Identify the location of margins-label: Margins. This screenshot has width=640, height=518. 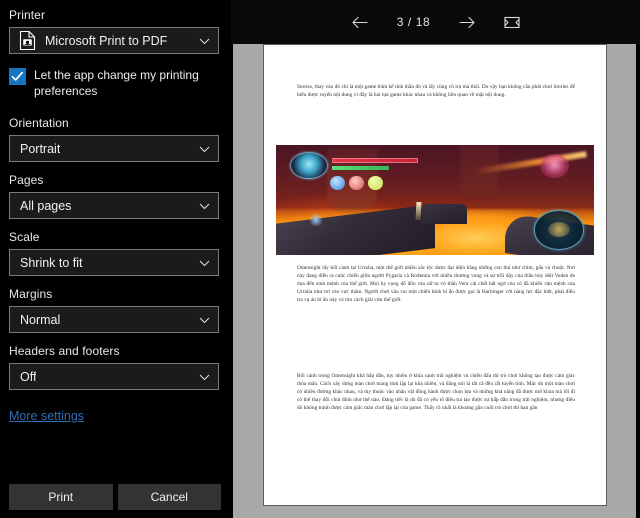
(31, 294).